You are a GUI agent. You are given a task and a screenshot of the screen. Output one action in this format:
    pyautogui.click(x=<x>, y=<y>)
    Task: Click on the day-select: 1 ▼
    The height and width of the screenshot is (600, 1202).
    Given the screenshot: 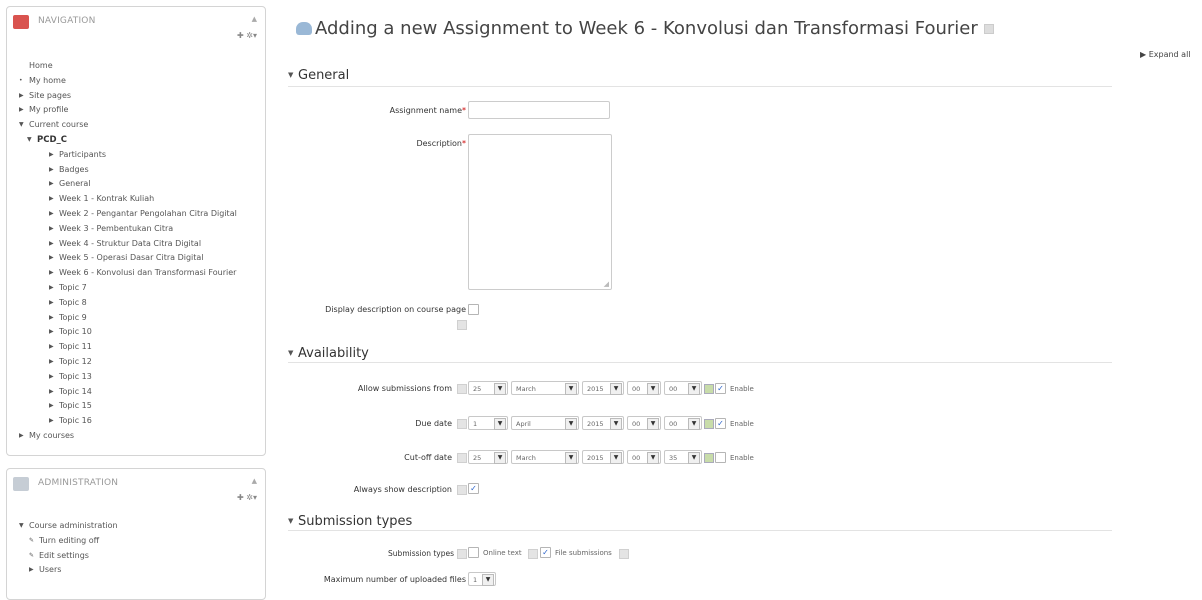 What is the action you would take?
    pyautogui.click(x=488, y=423)
    